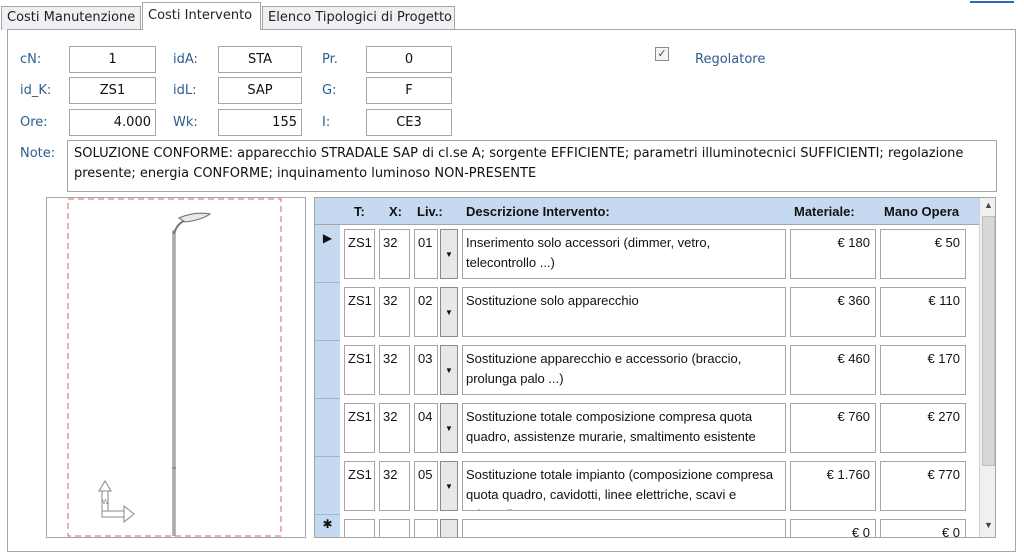  What do you see at coordinates (923, 370) in the screenshot?
I see `cell-mano-opera: € 170` at bounding box center [923, 370].